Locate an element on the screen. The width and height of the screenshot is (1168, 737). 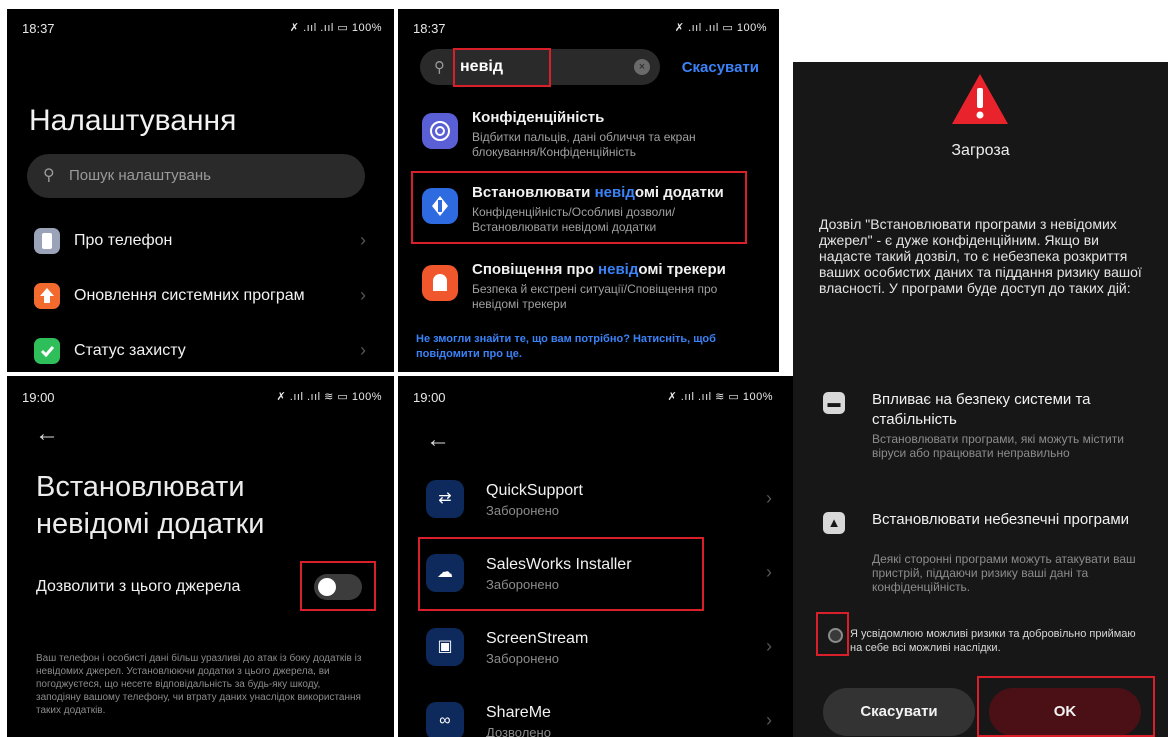
app-name: ShareMe is located at coordinates (518, 712).